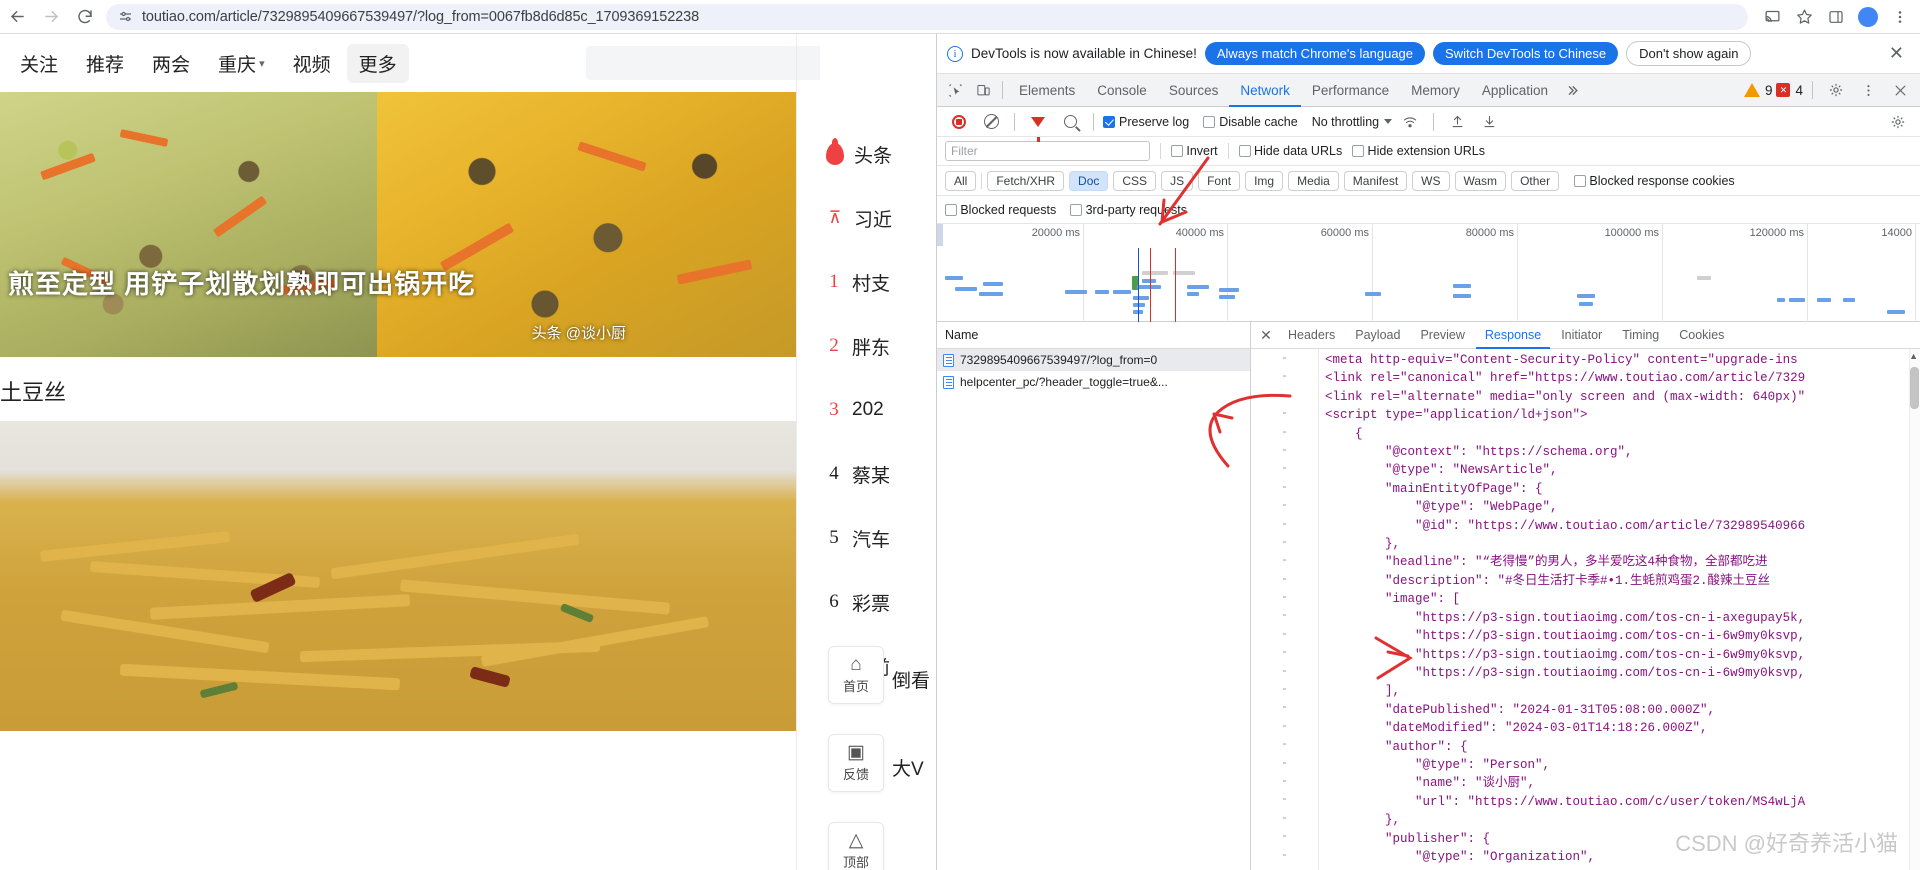 The image size is (1920, 870). What do you see at coordinates (856, 675) in the screenshot?
I see `fab-home: ⌂ 首页` at bounding box center [856, 675].